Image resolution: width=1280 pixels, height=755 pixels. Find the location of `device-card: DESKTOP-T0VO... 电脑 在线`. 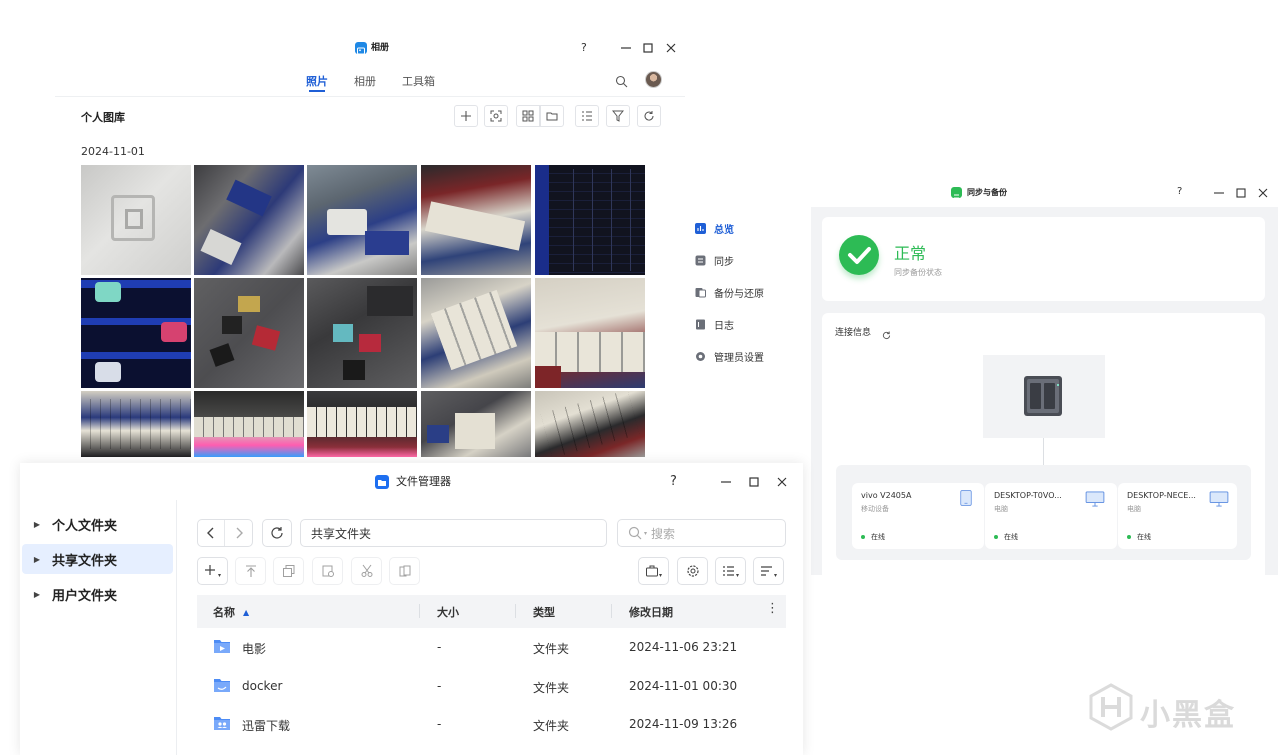

device-card: DESKTOP-T0VO... 电脑 在线 is located at coordinates (1051, 516).